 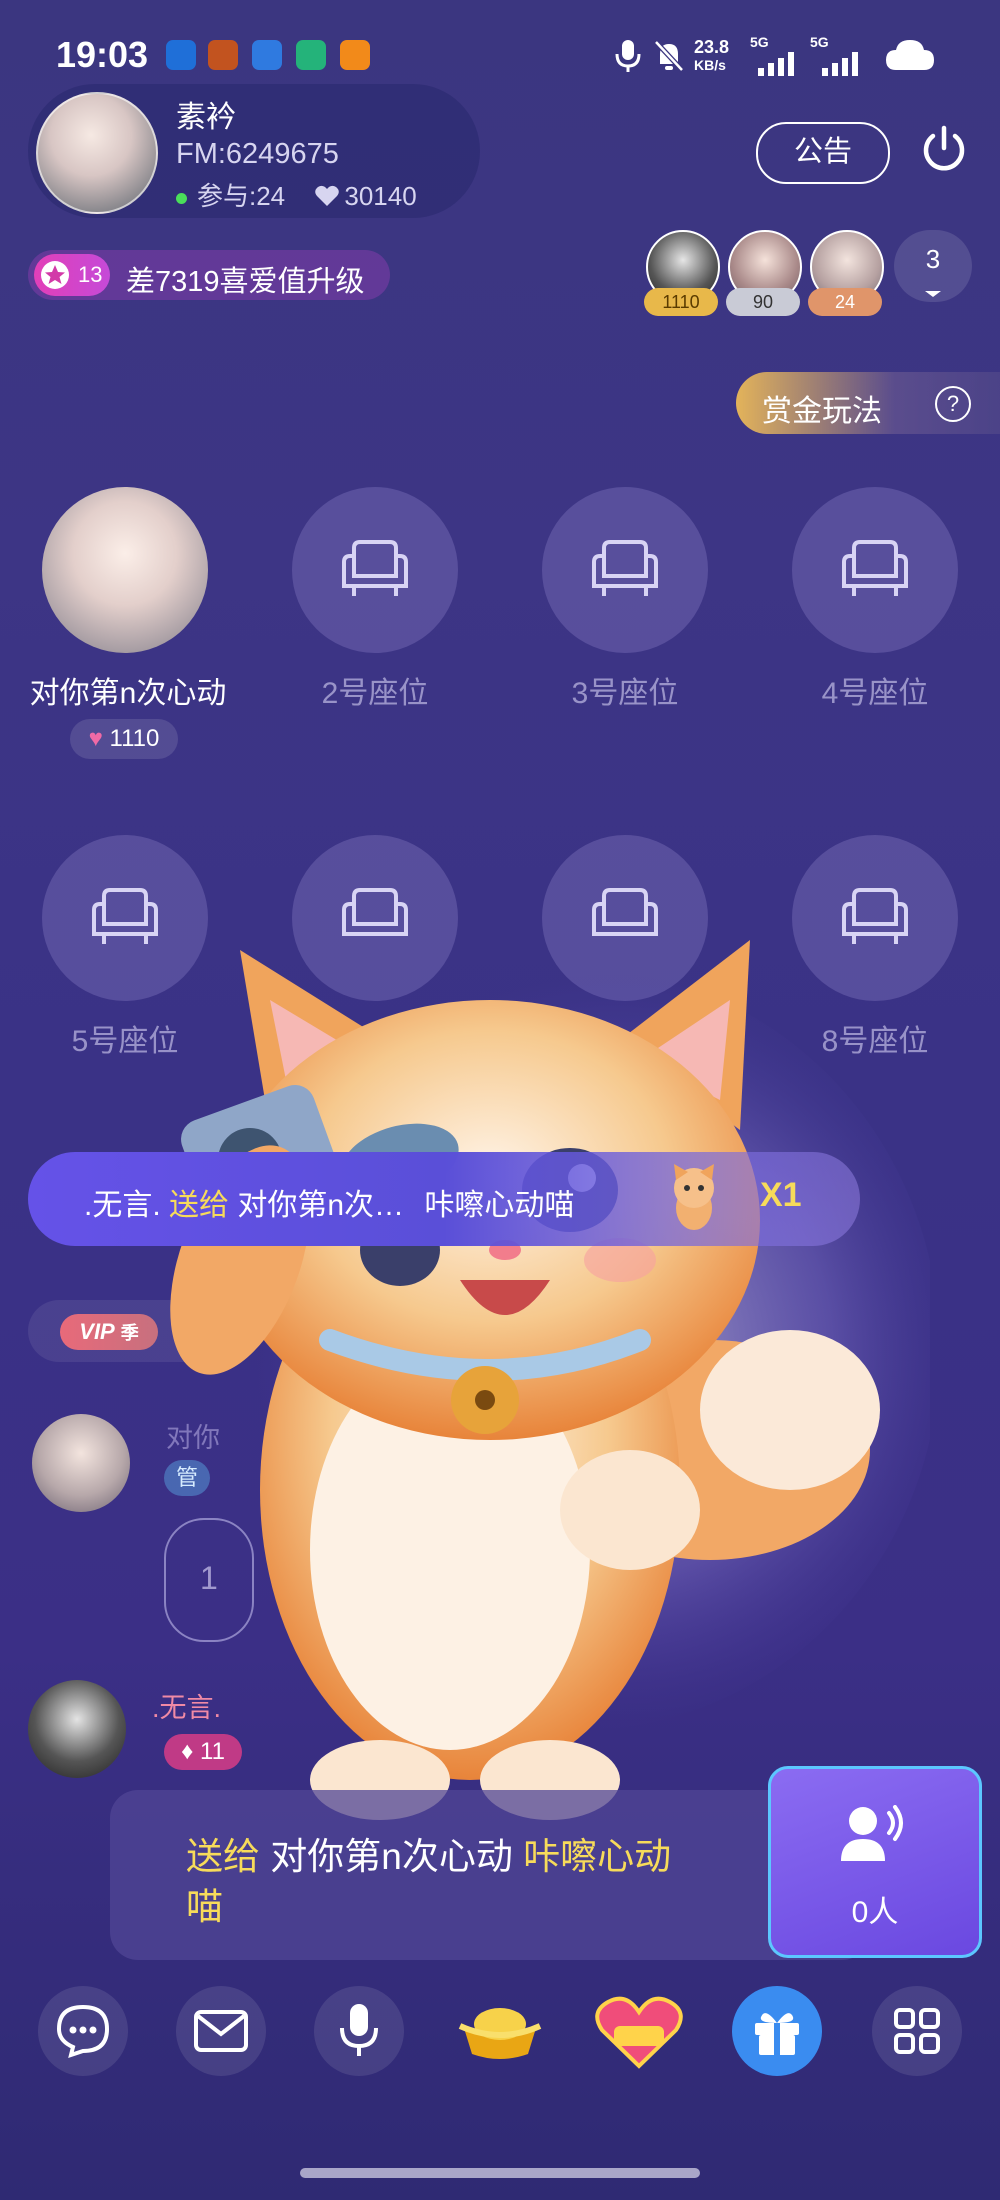 What do you see at coordinates (872, 1833) in the screenshot?
I see `user-voice-icon` at bounding box center [872, 1833].